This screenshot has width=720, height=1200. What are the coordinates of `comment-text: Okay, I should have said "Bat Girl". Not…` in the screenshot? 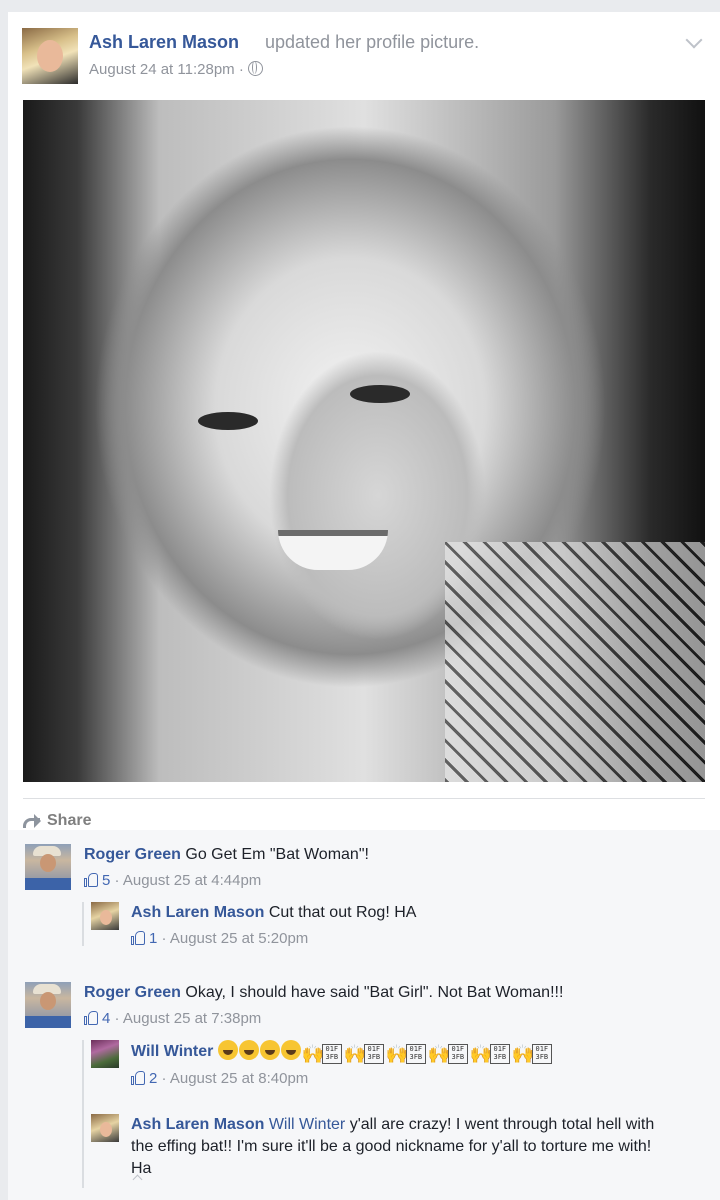 It's located at (374, 992).